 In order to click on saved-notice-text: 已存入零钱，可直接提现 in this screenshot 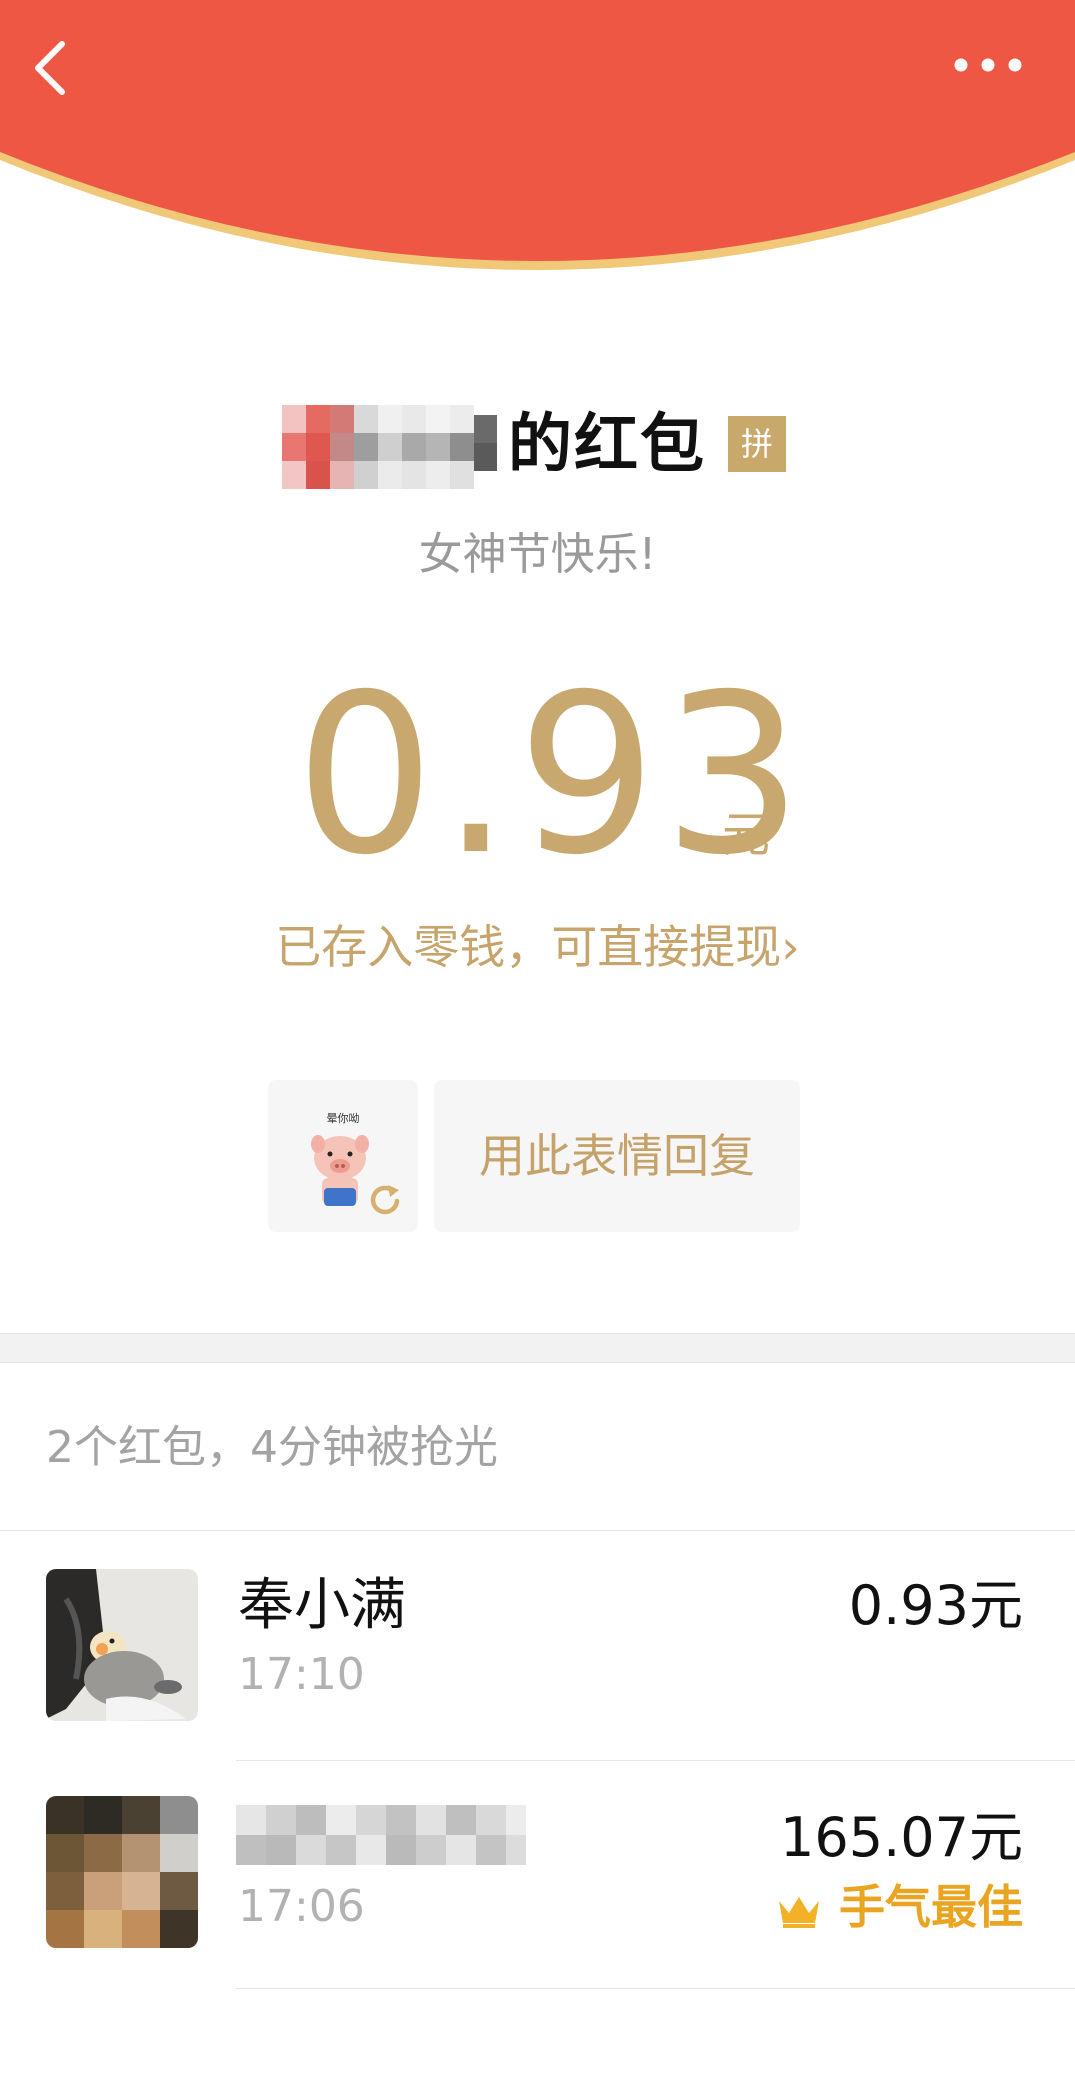, I will do `click(528, 947)`.